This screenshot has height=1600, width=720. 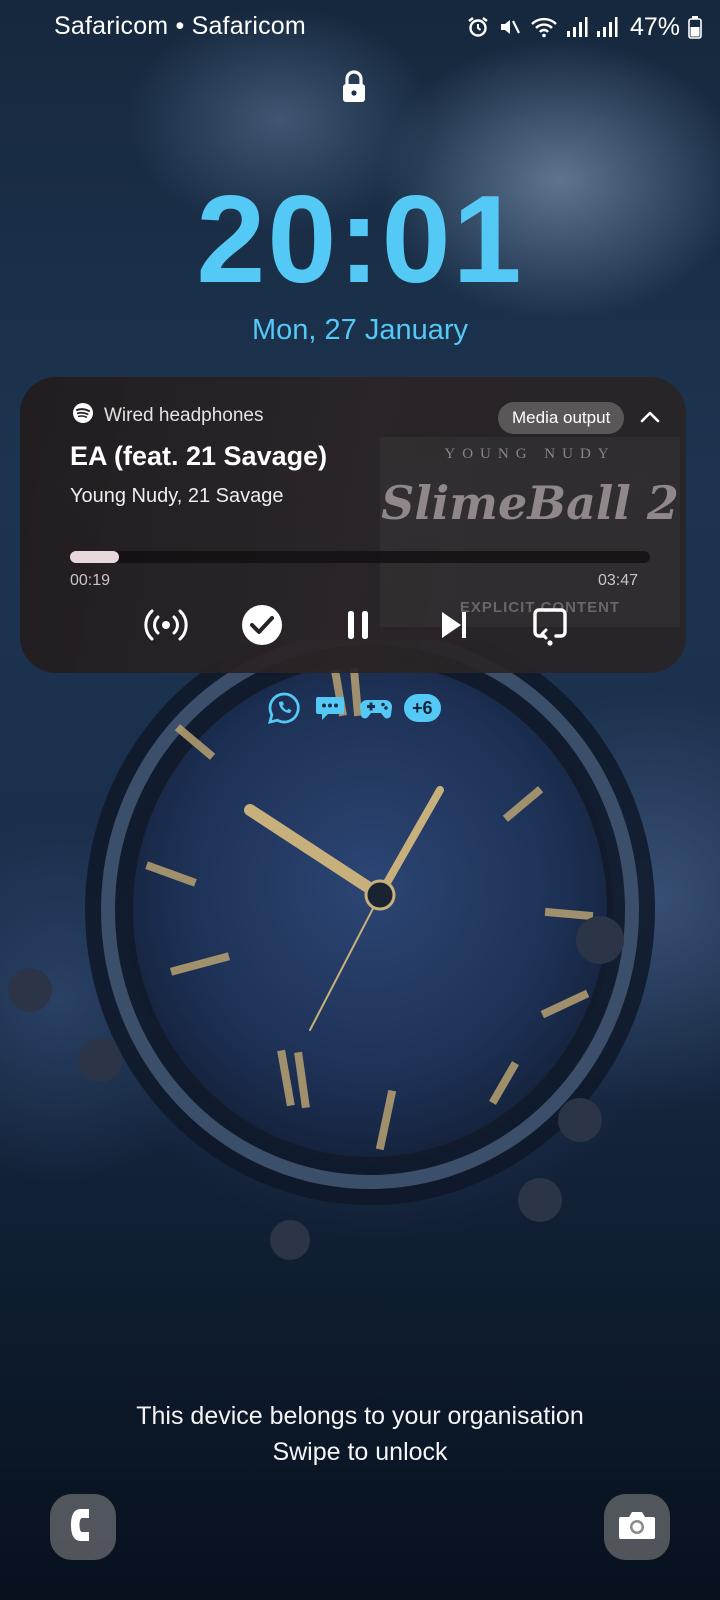 What do you see at coordinates (561, 418) in the screenshot?
I see `media-output-button: Media output` at bounding box center [561, 418].